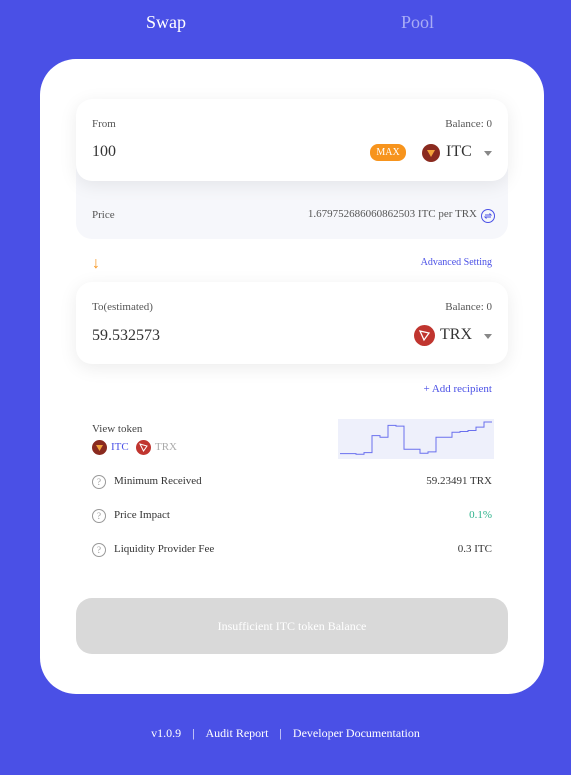  Describe the element at coordinates (142, 515) in the screenshot. I see `price-impact-label: Price Impact` at that location.